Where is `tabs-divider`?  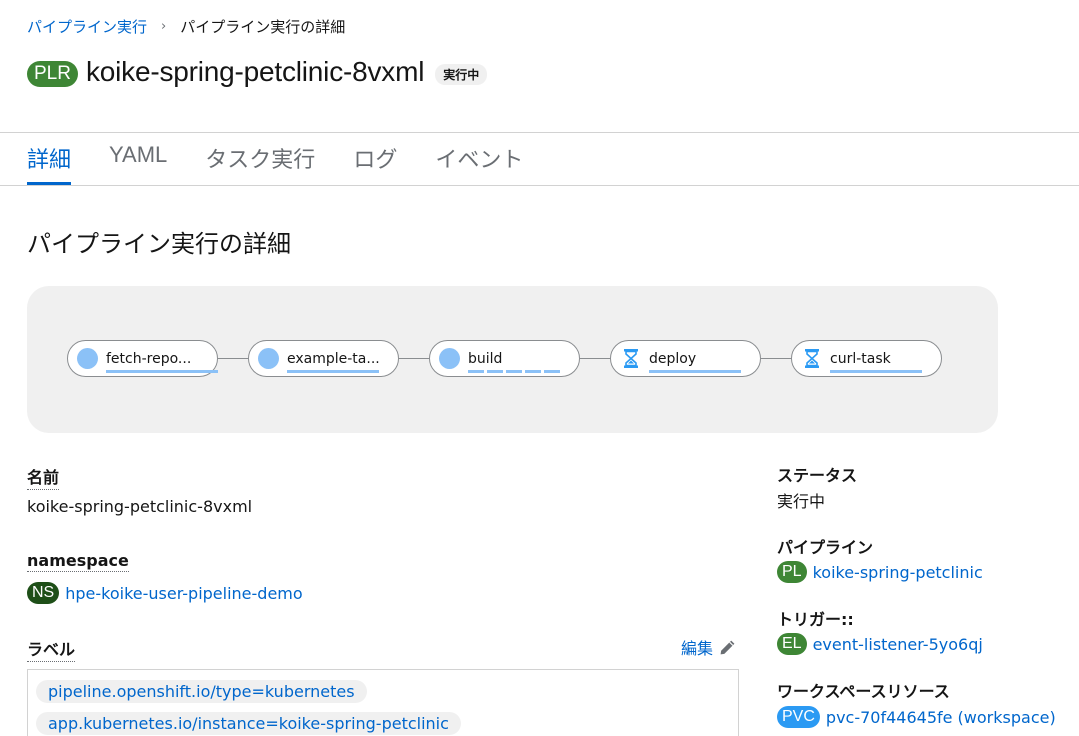 tabs-divider is located at coordinates (539, 185).